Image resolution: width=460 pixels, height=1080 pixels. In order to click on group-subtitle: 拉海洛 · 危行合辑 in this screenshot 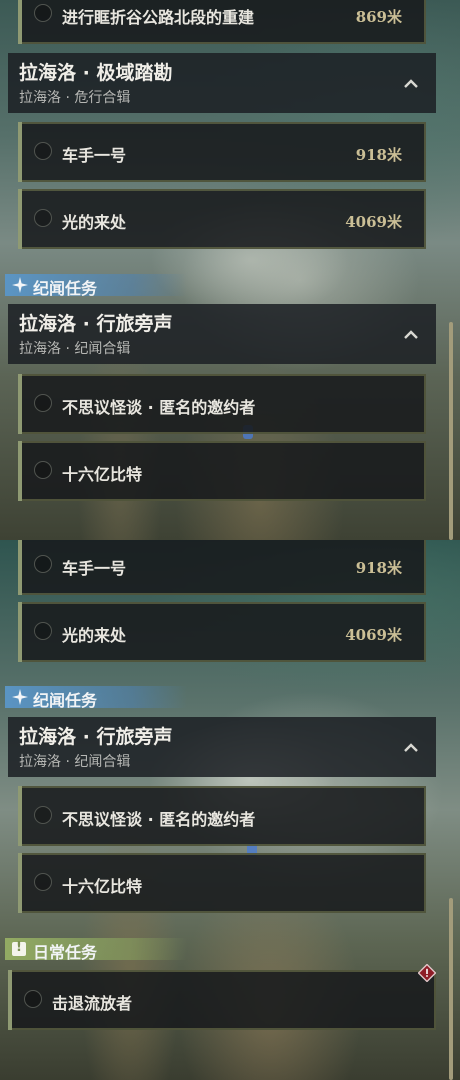, I will do `click(75, 98)`.